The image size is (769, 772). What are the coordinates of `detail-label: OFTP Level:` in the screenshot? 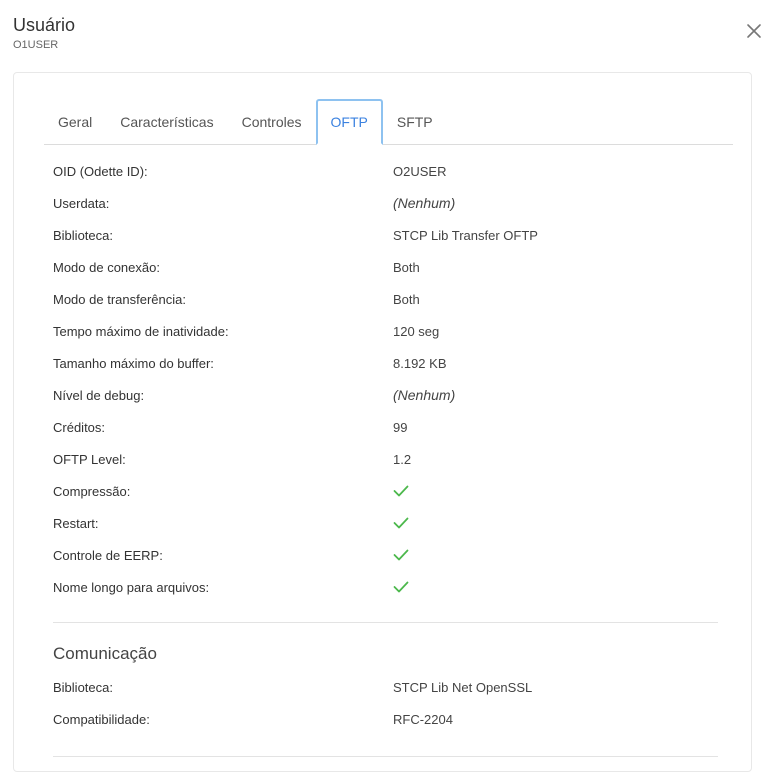 It's located at (89, 459).